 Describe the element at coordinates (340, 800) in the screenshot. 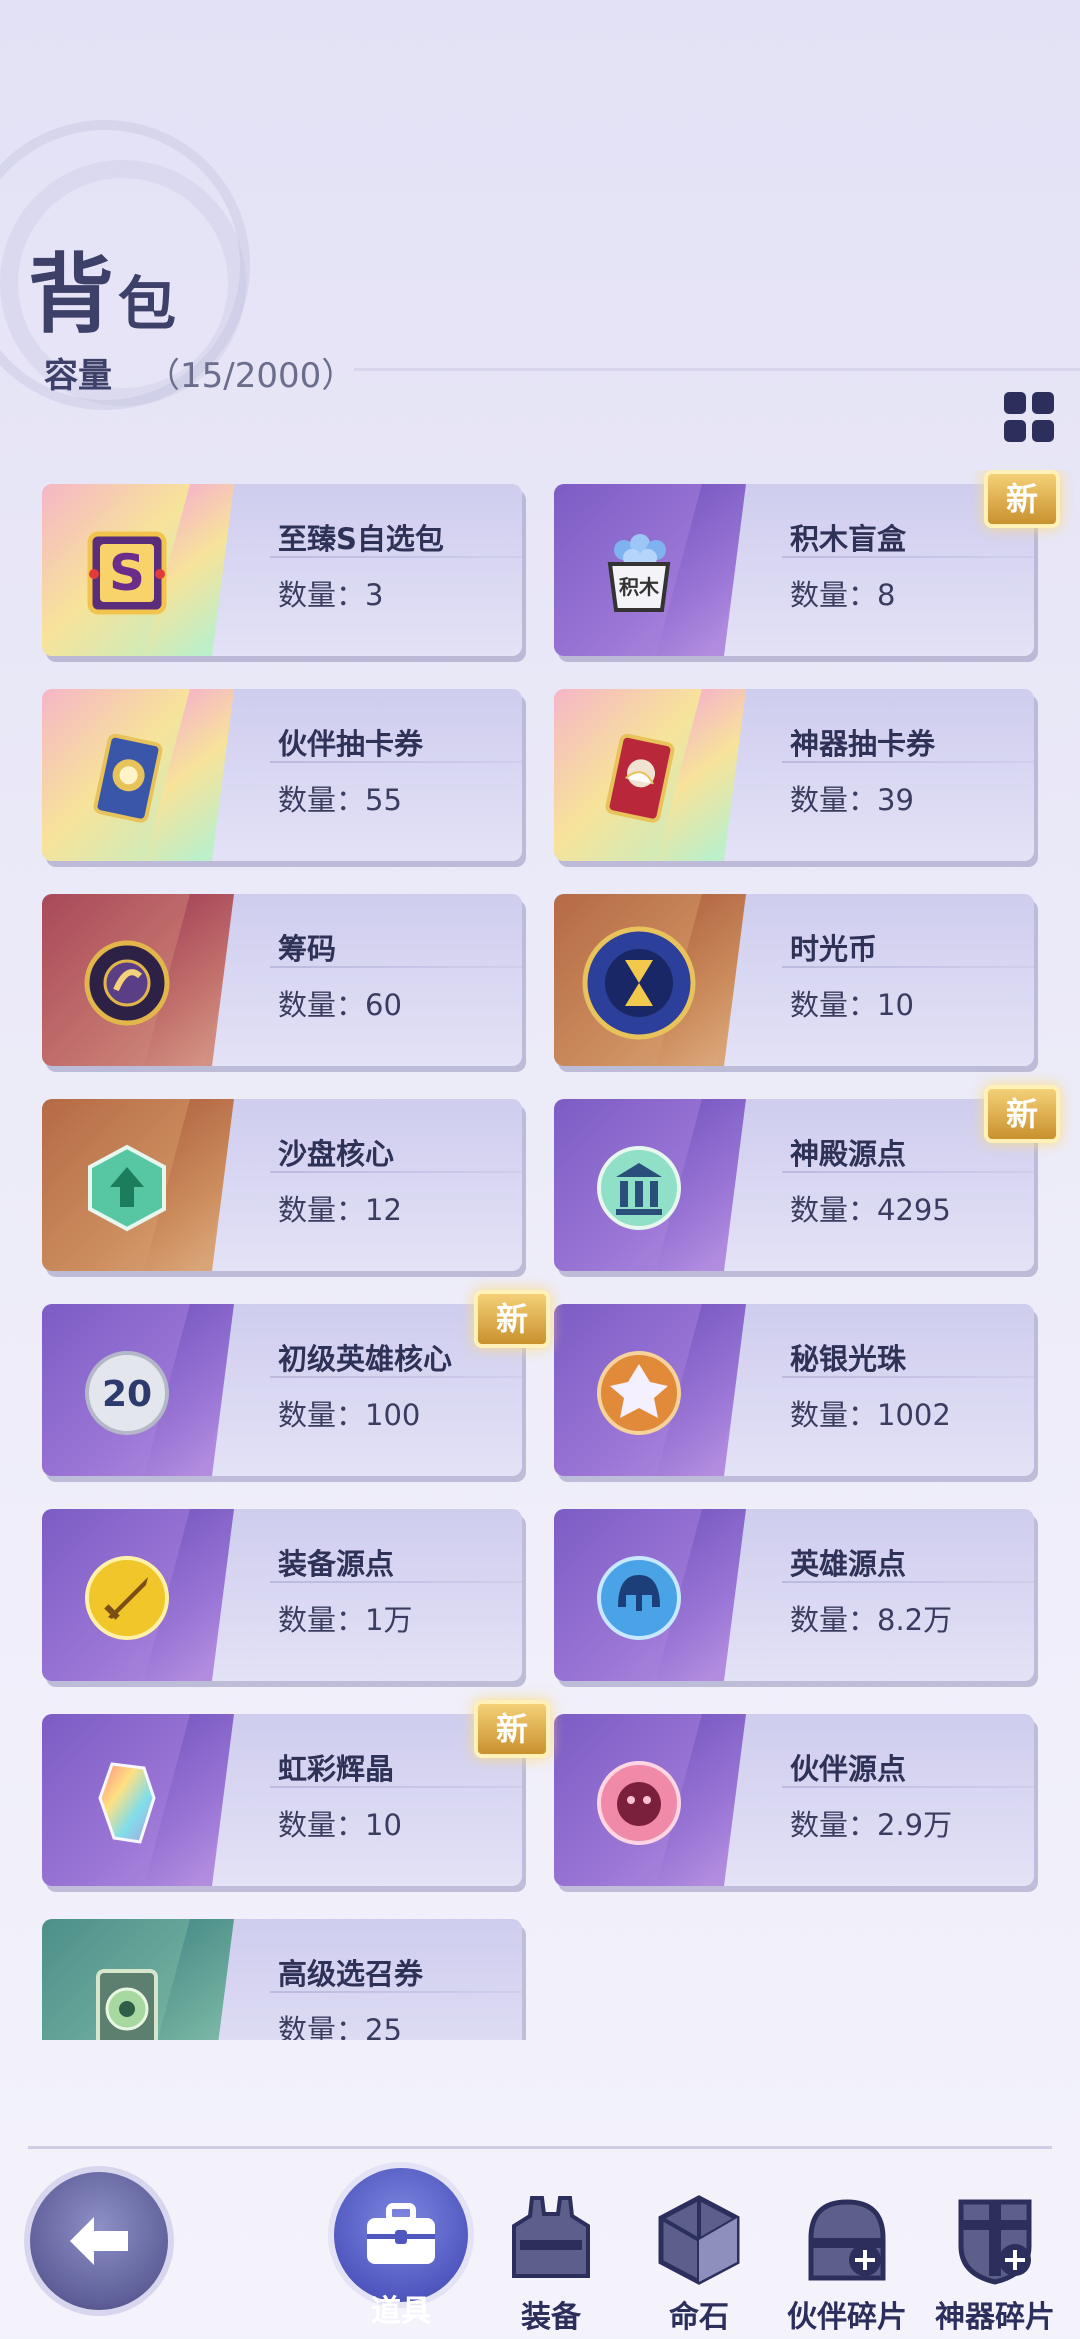

I see `item-quantity: 数量：55` at that location.